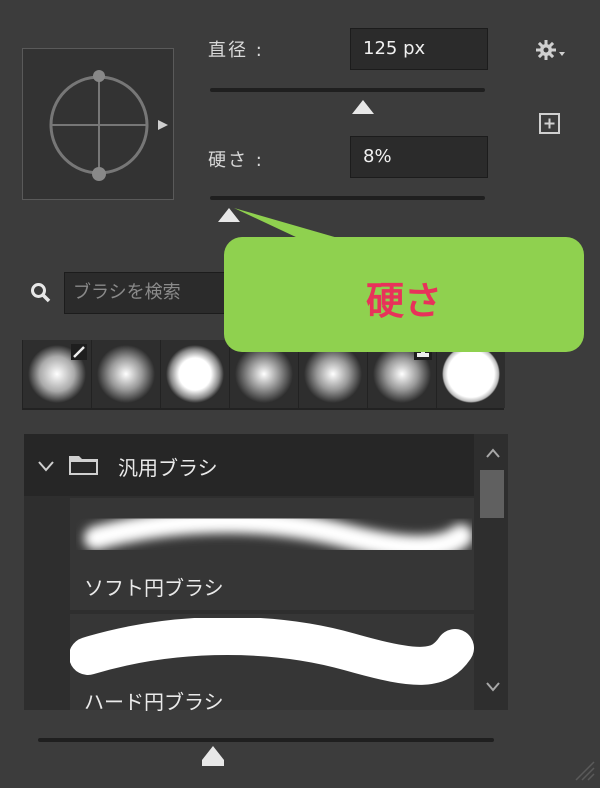  I want to click on brush-tip-preview, so click(98, 124).